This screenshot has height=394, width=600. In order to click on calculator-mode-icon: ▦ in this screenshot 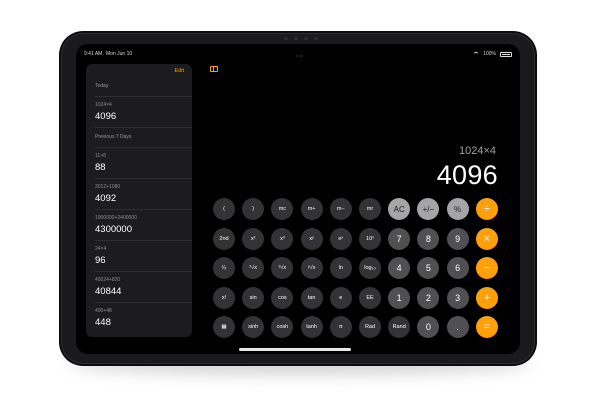, I will do `click(224, 327)`.